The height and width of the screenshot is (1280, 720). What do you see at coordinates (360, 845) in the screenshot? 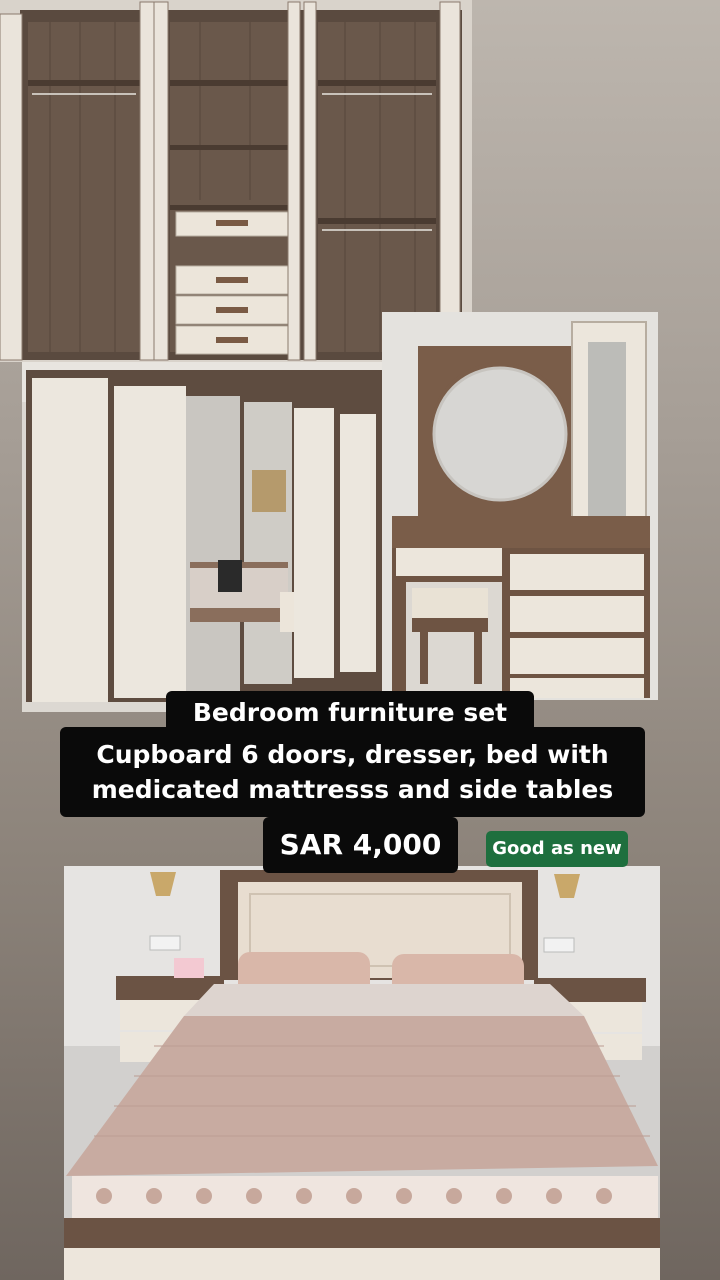
I see `price-label: SAR 4,000` at bounding box center [360, 845].